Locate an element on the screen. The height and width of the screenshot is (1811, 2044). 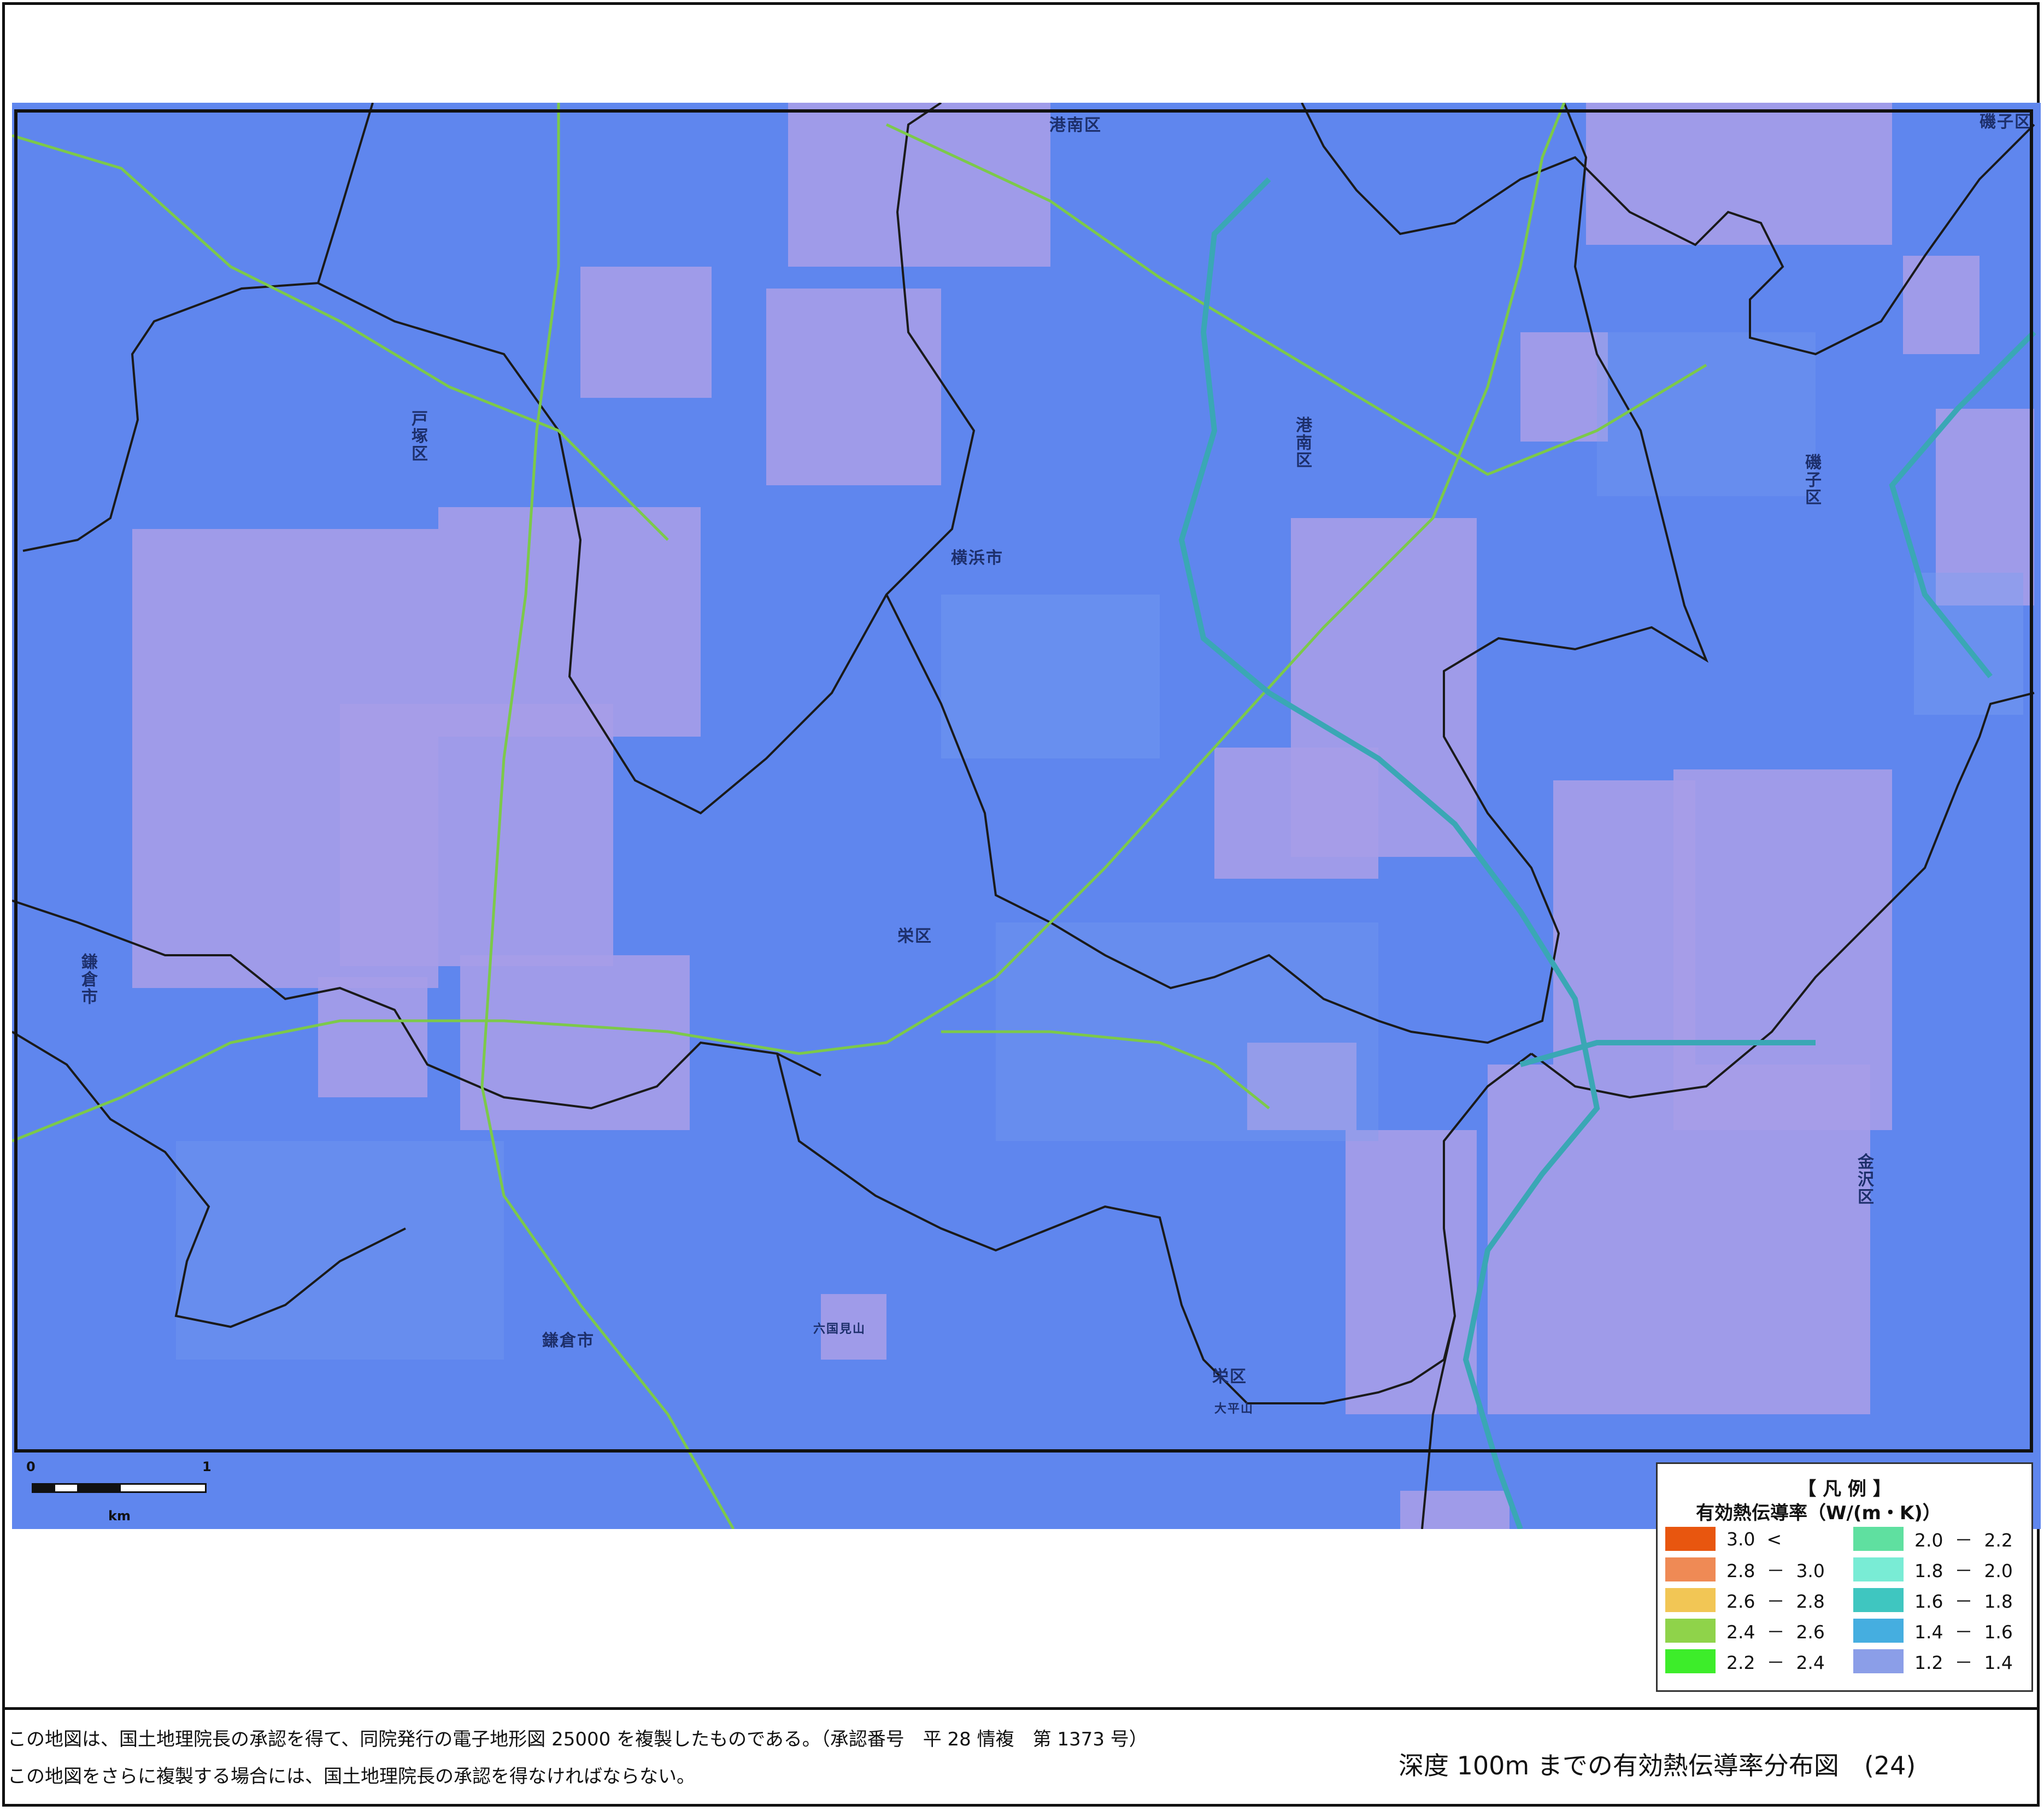
scale-start: 0 is located at coordinates (31, 1466).